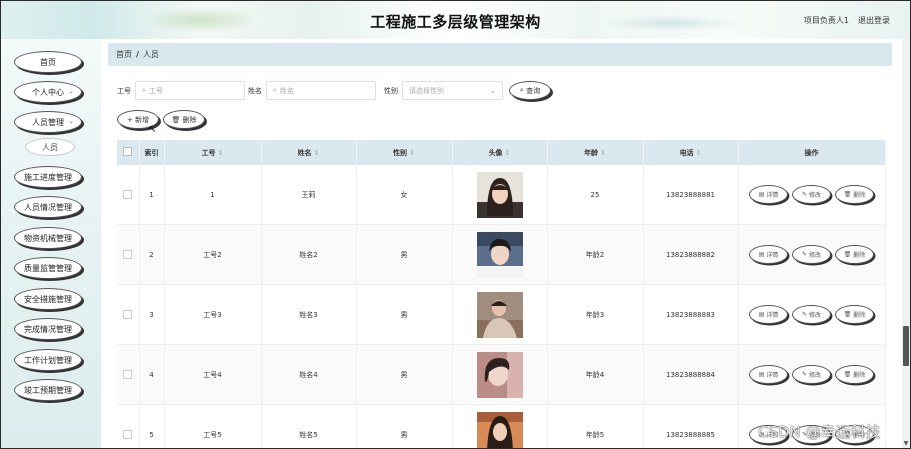  I want to click on sidebar-item-plan: 工作计划管理, so click(48, 360).